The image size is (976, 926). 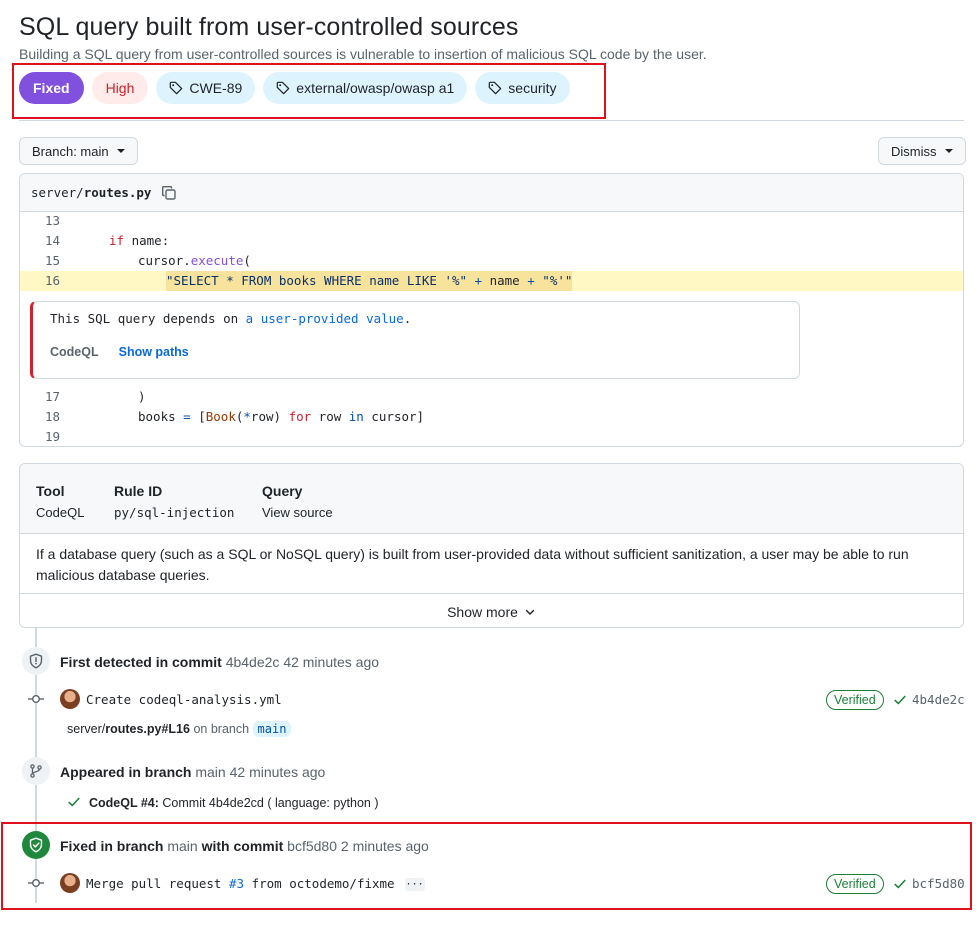 I want to click on line-number: 15, so click(x=52, y=260).